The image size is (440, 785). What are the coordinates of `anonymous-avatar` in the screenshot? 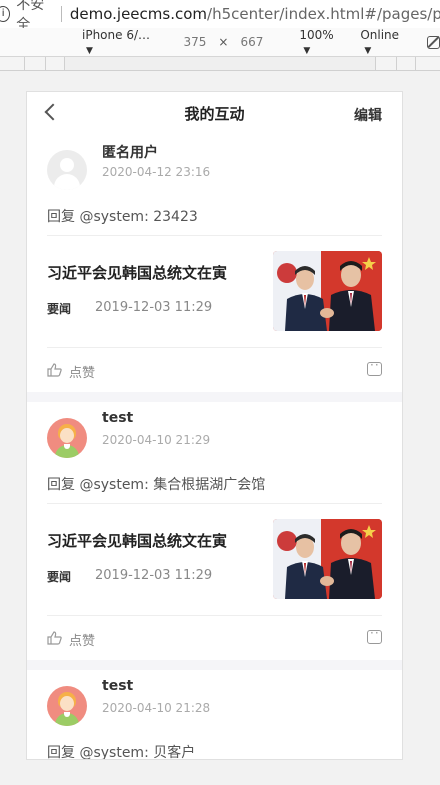 It's located at (67, 170).